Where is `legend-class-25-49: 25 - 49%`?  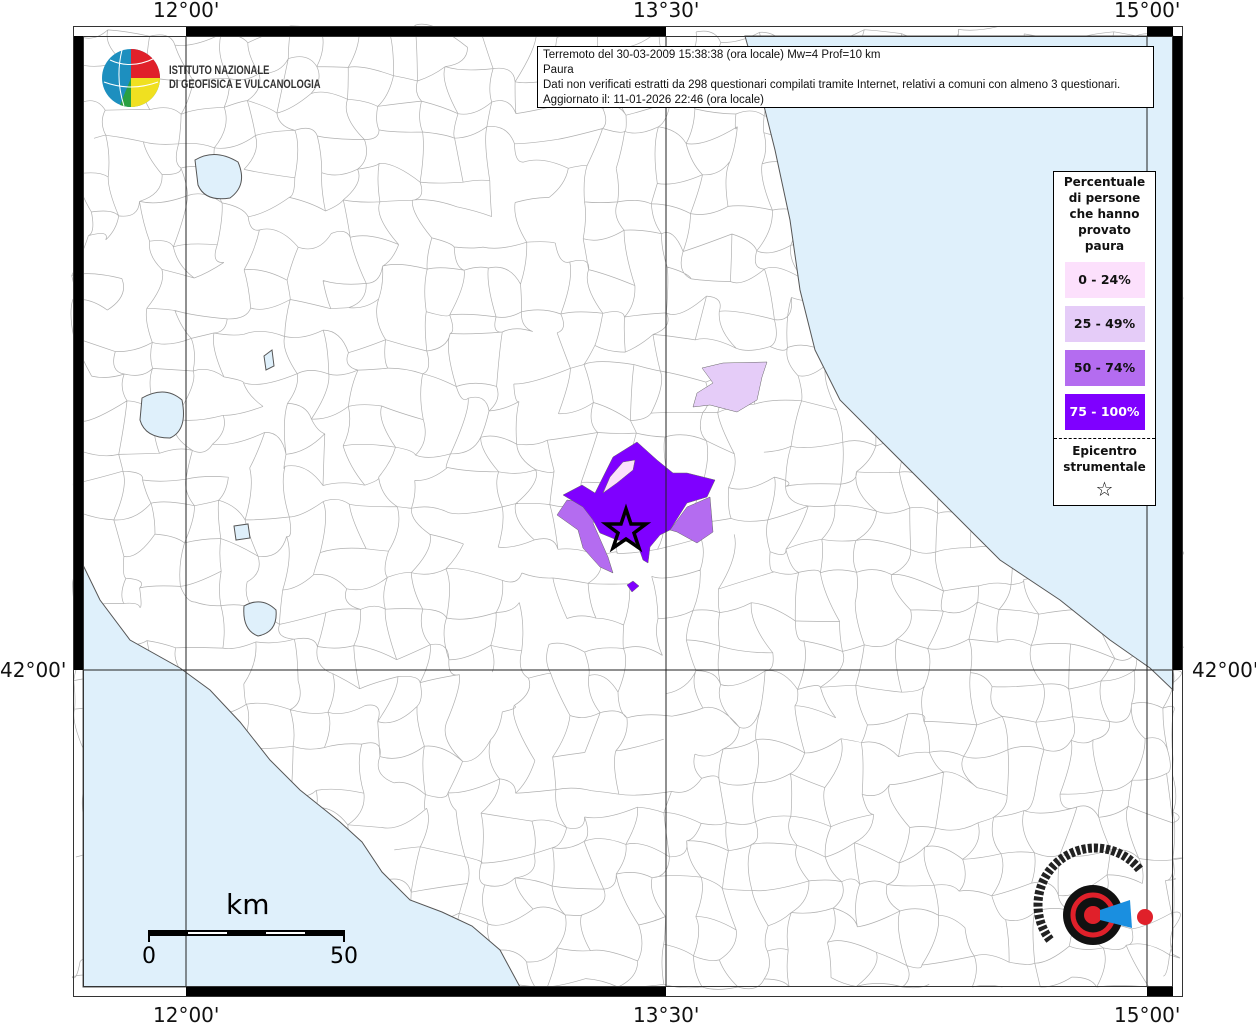
legend-class-25-49: 25 - 49% is located at coordinates (1104, 324).